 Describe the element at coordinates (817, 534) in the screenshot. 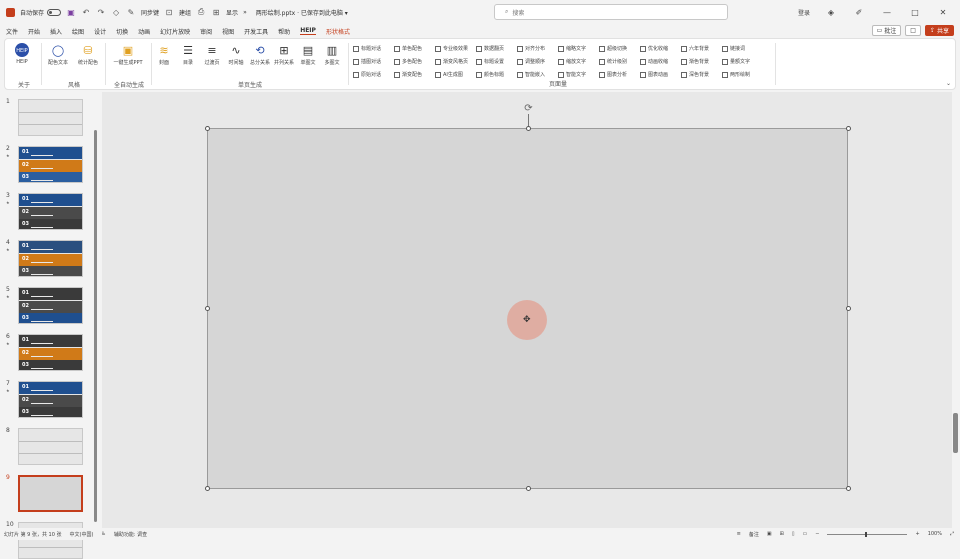

I see `zoom-out-icon: −` at that location.